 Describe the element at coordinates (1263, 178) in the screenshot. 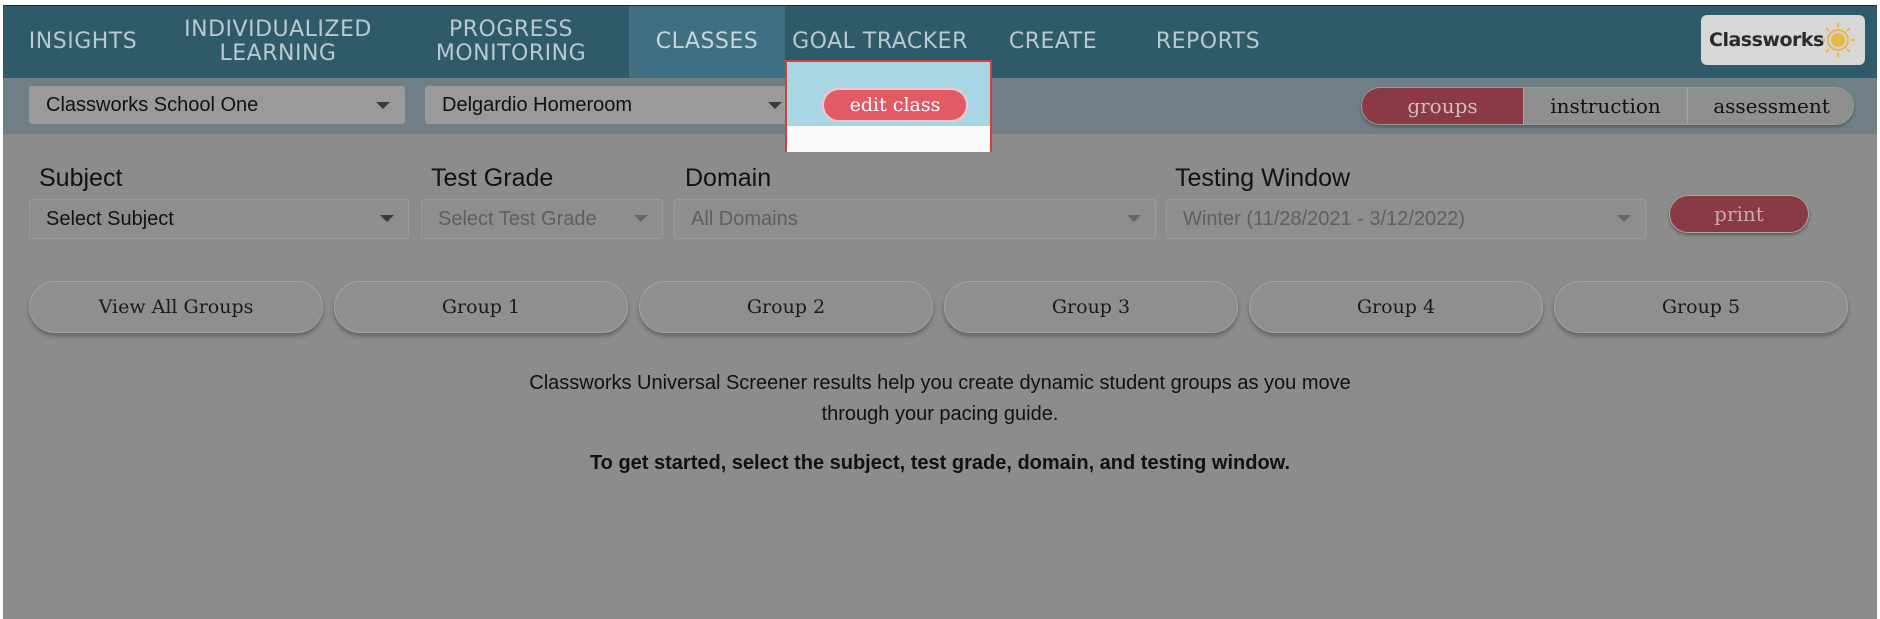

I see `testing-window-label: Testing Window` at that location.